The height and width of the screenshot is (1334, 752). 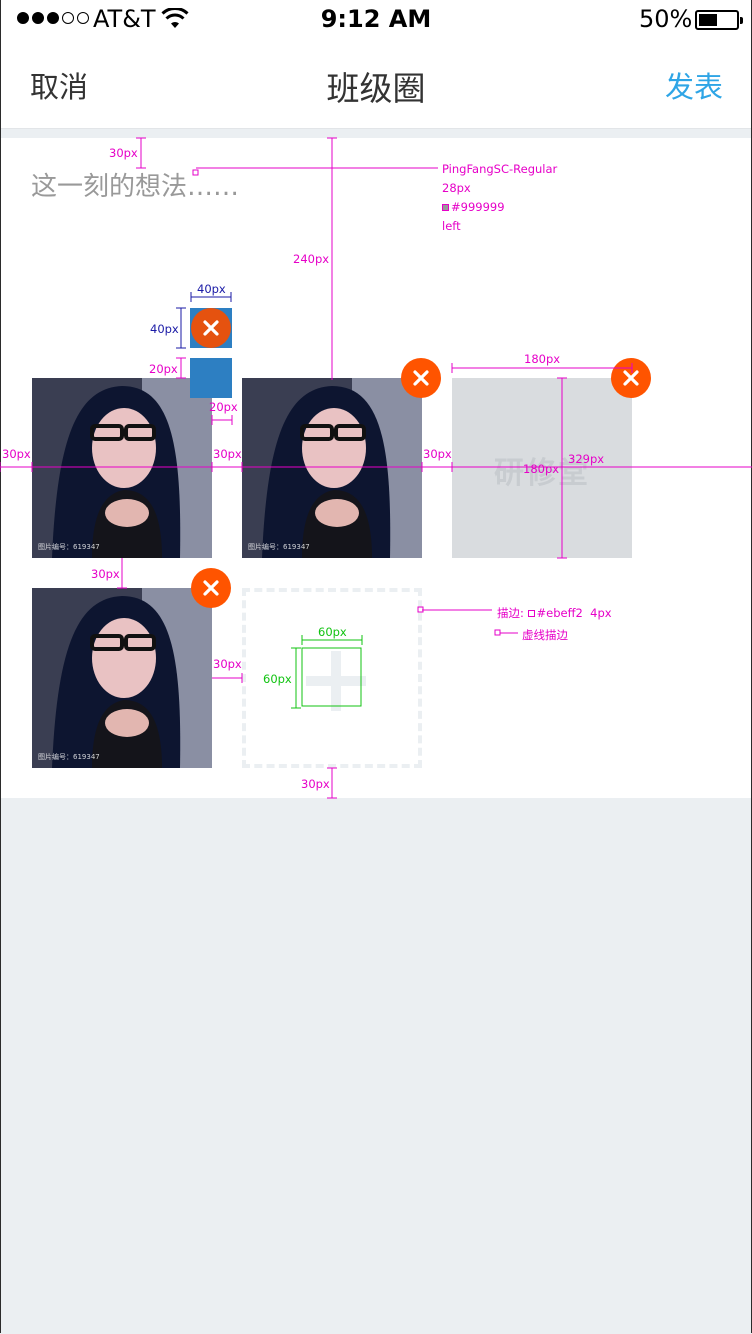 I want to click on spec-font-name: PingFangSC-Regular, so click(x=500, y=169).